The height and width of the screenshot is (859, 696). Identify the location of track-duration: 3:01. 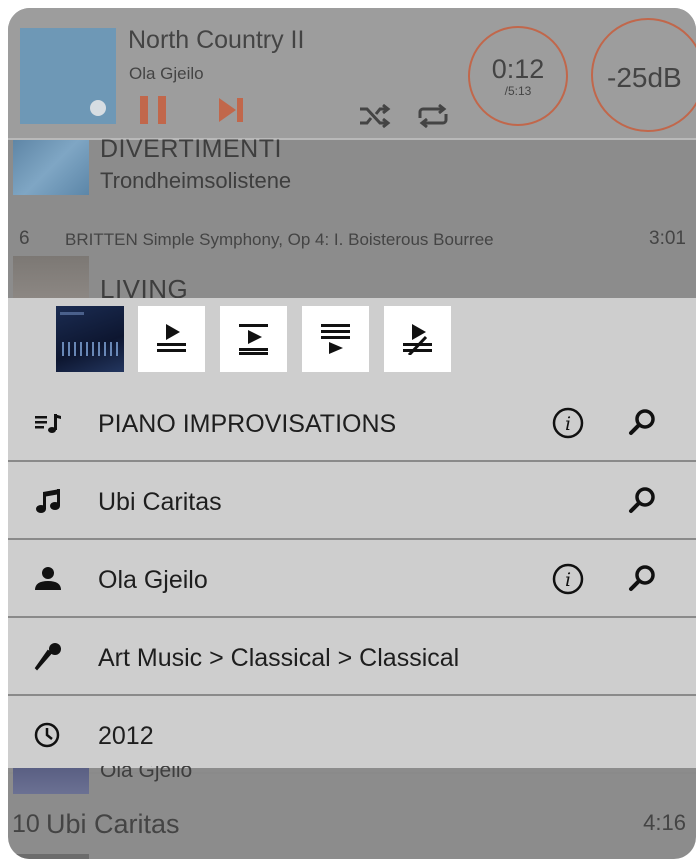
(667, 238).